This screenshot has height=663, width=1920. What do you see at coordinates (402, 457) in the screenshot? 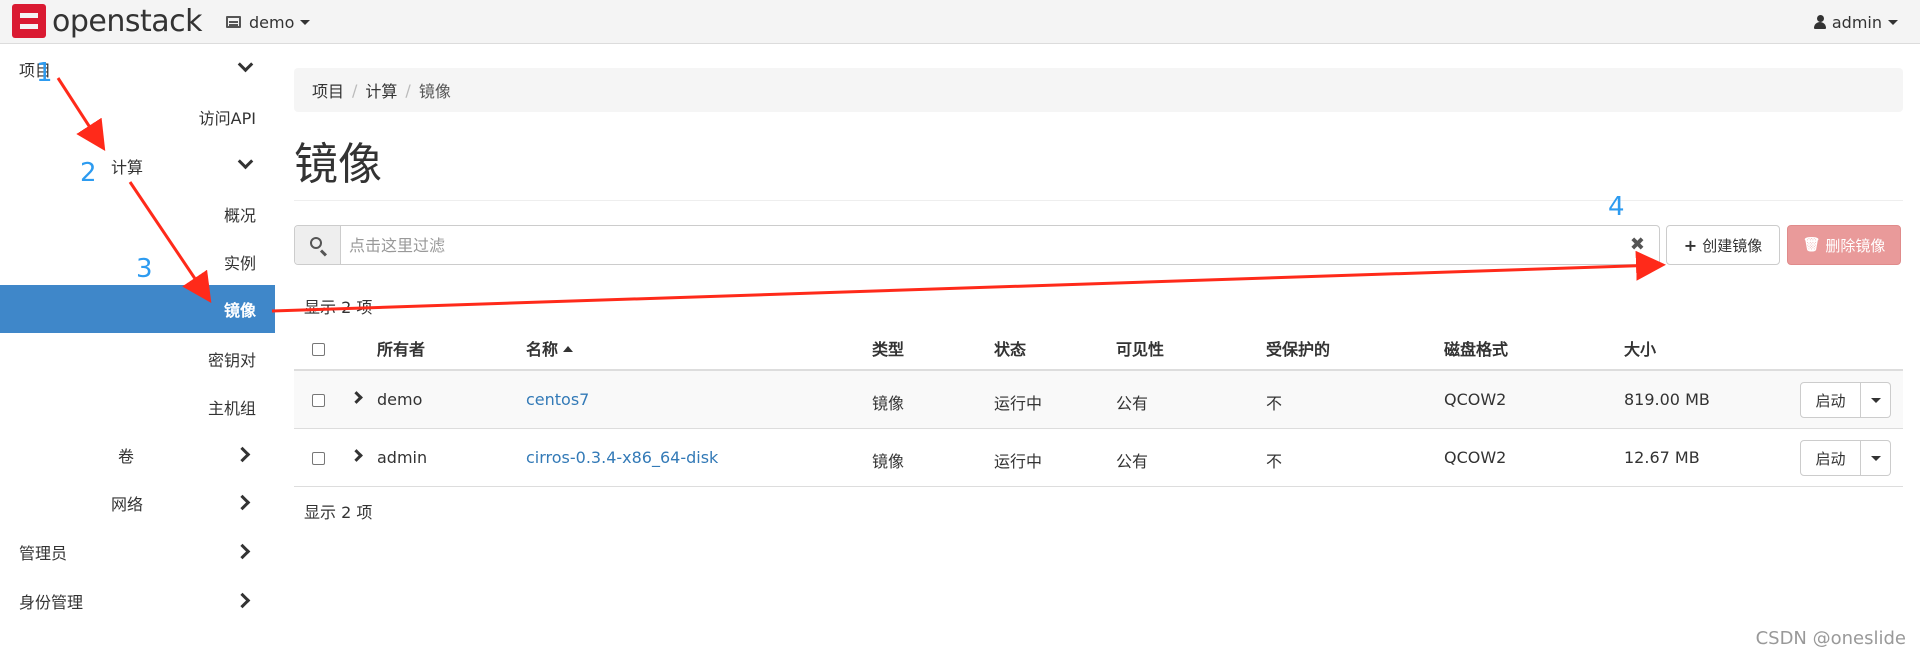
I see `cell-owner: admin` at bounding box center [402, 457].